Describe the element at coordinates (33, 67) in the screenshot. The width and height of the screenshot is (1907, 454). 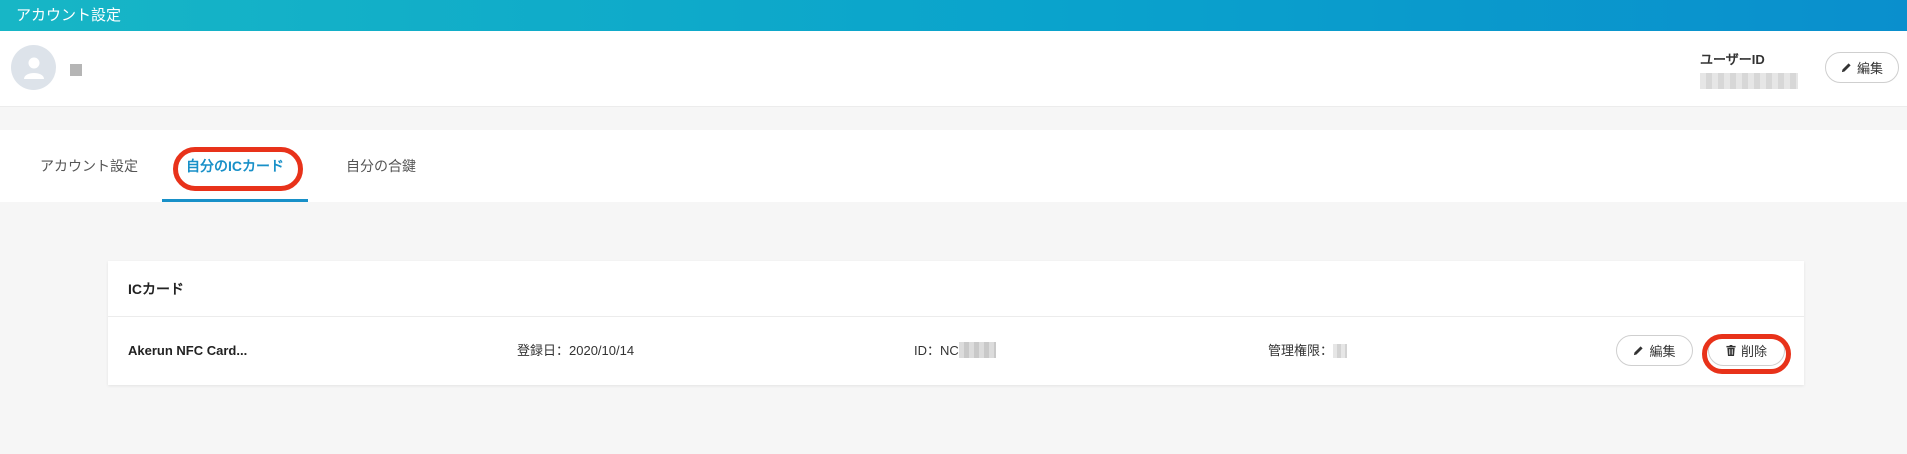
I see `user-avatar-icon` at that location.